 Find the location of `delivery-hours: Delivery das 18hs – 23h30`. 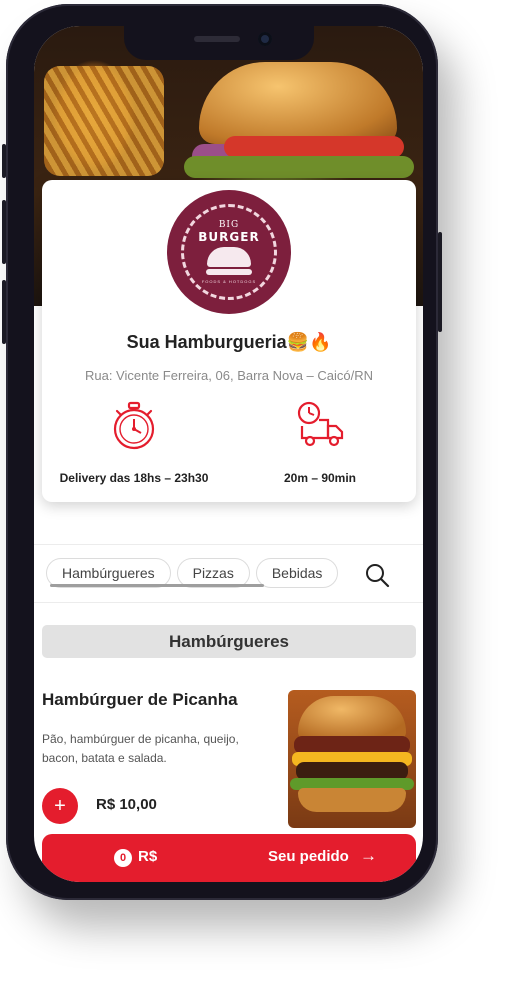

delivery-hours: Delivery das 18hs – 23h30 is located at coordinates (134, 442).